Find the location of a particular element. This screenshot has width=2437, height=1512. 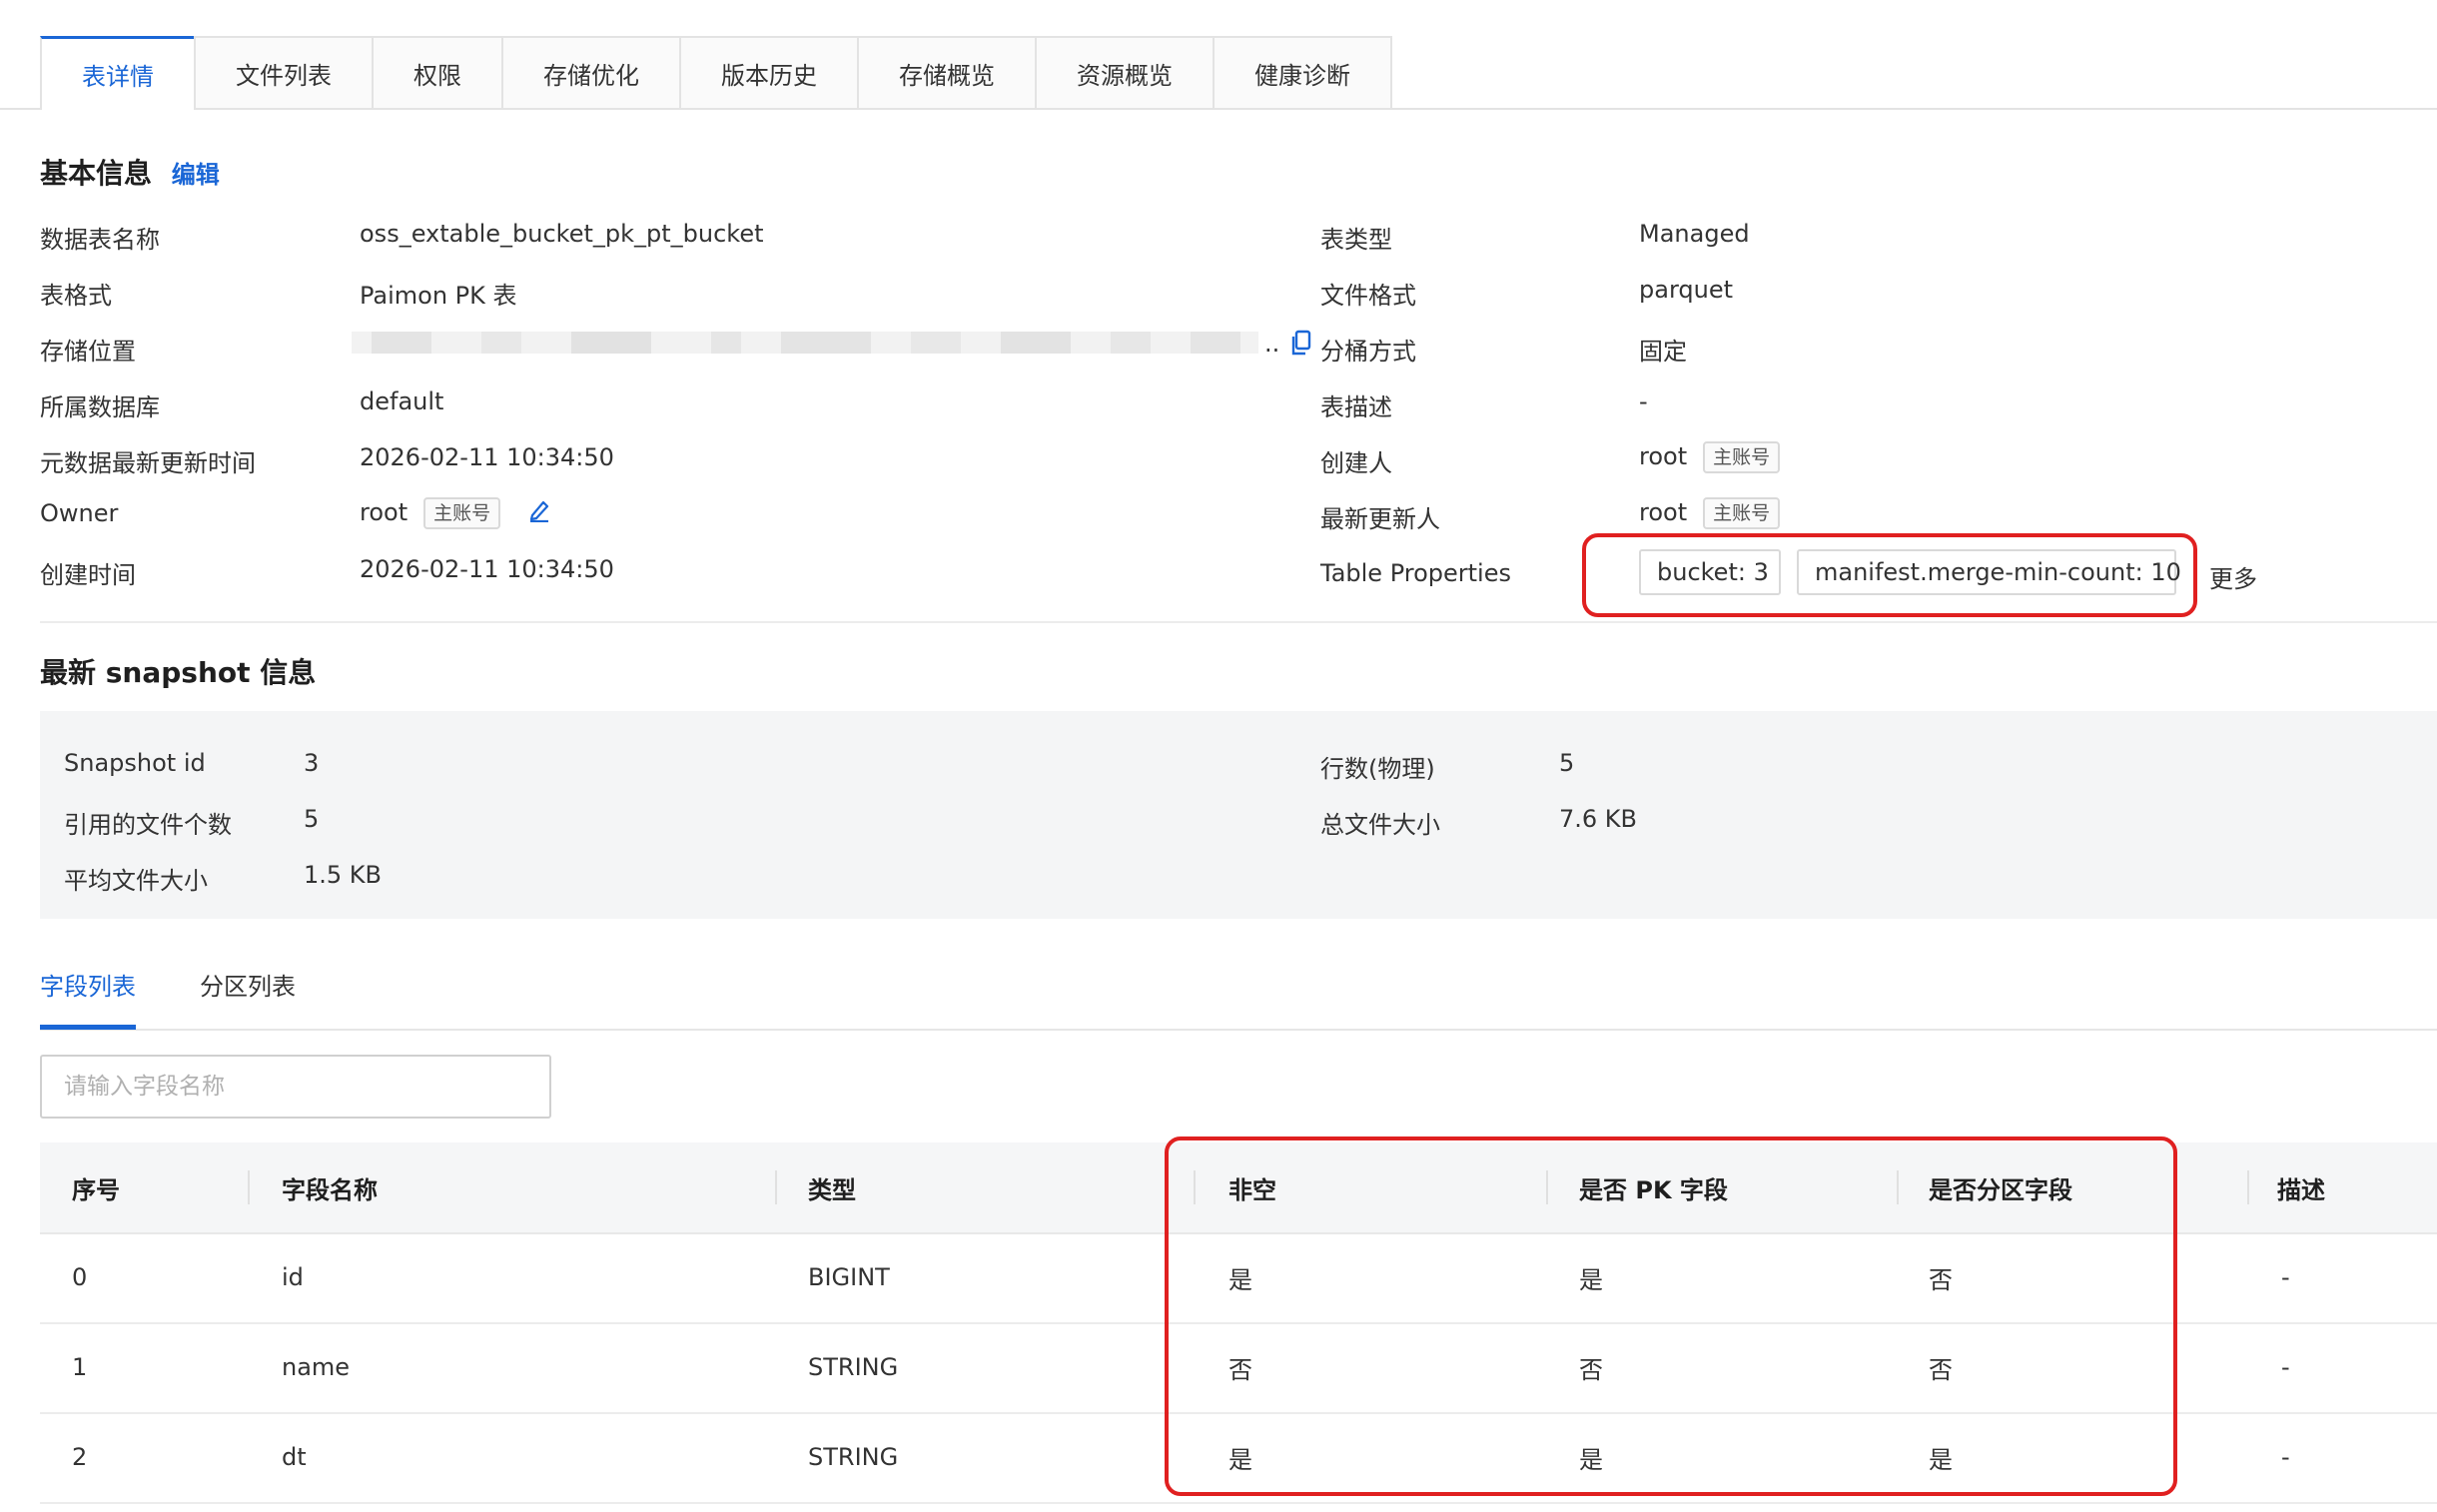

value-total-file-size: 7.6 KB is located at coordinates (1598, 819).